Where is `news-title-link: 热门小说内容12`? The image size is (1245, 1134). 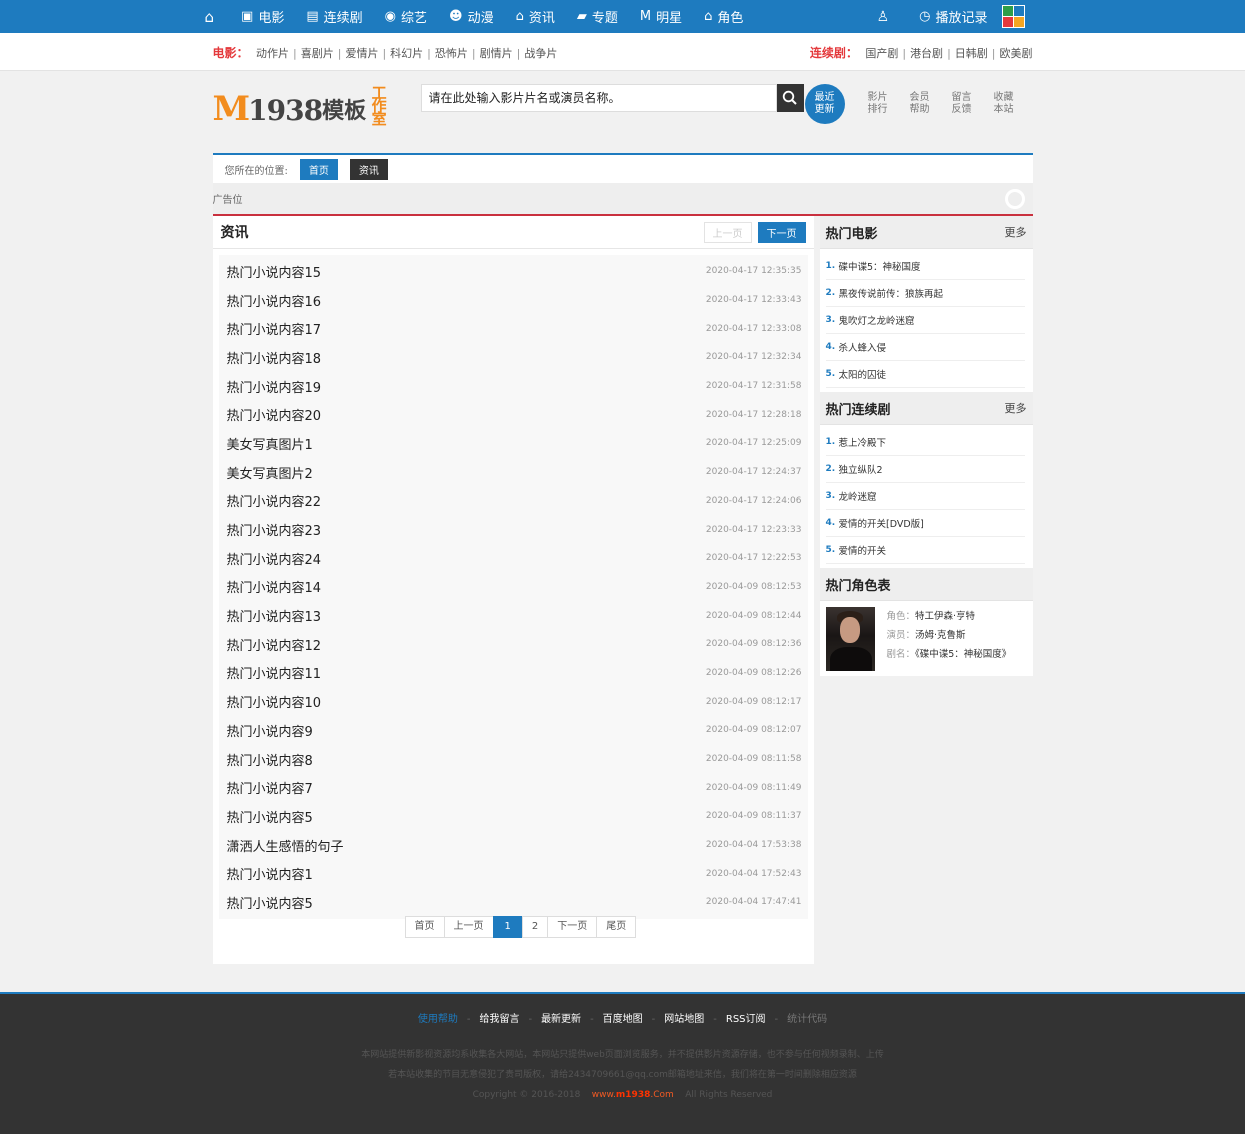
news-title-link: 热门小说内容12 is located at coordinates (274, 644).